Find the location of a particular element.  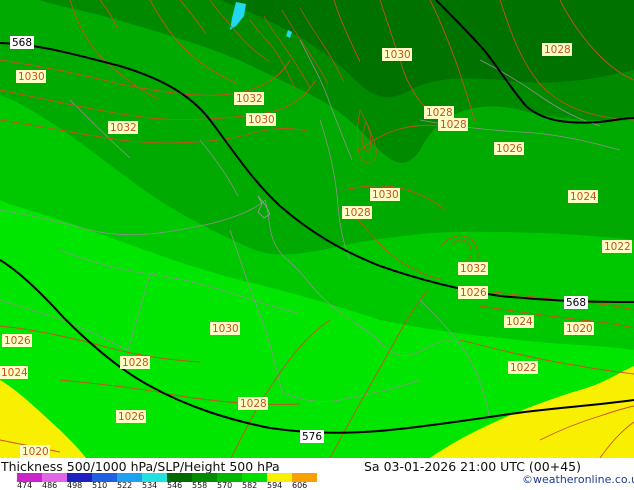

isobar-label-1026-c: 1026 is located at coordinates (17, 340).